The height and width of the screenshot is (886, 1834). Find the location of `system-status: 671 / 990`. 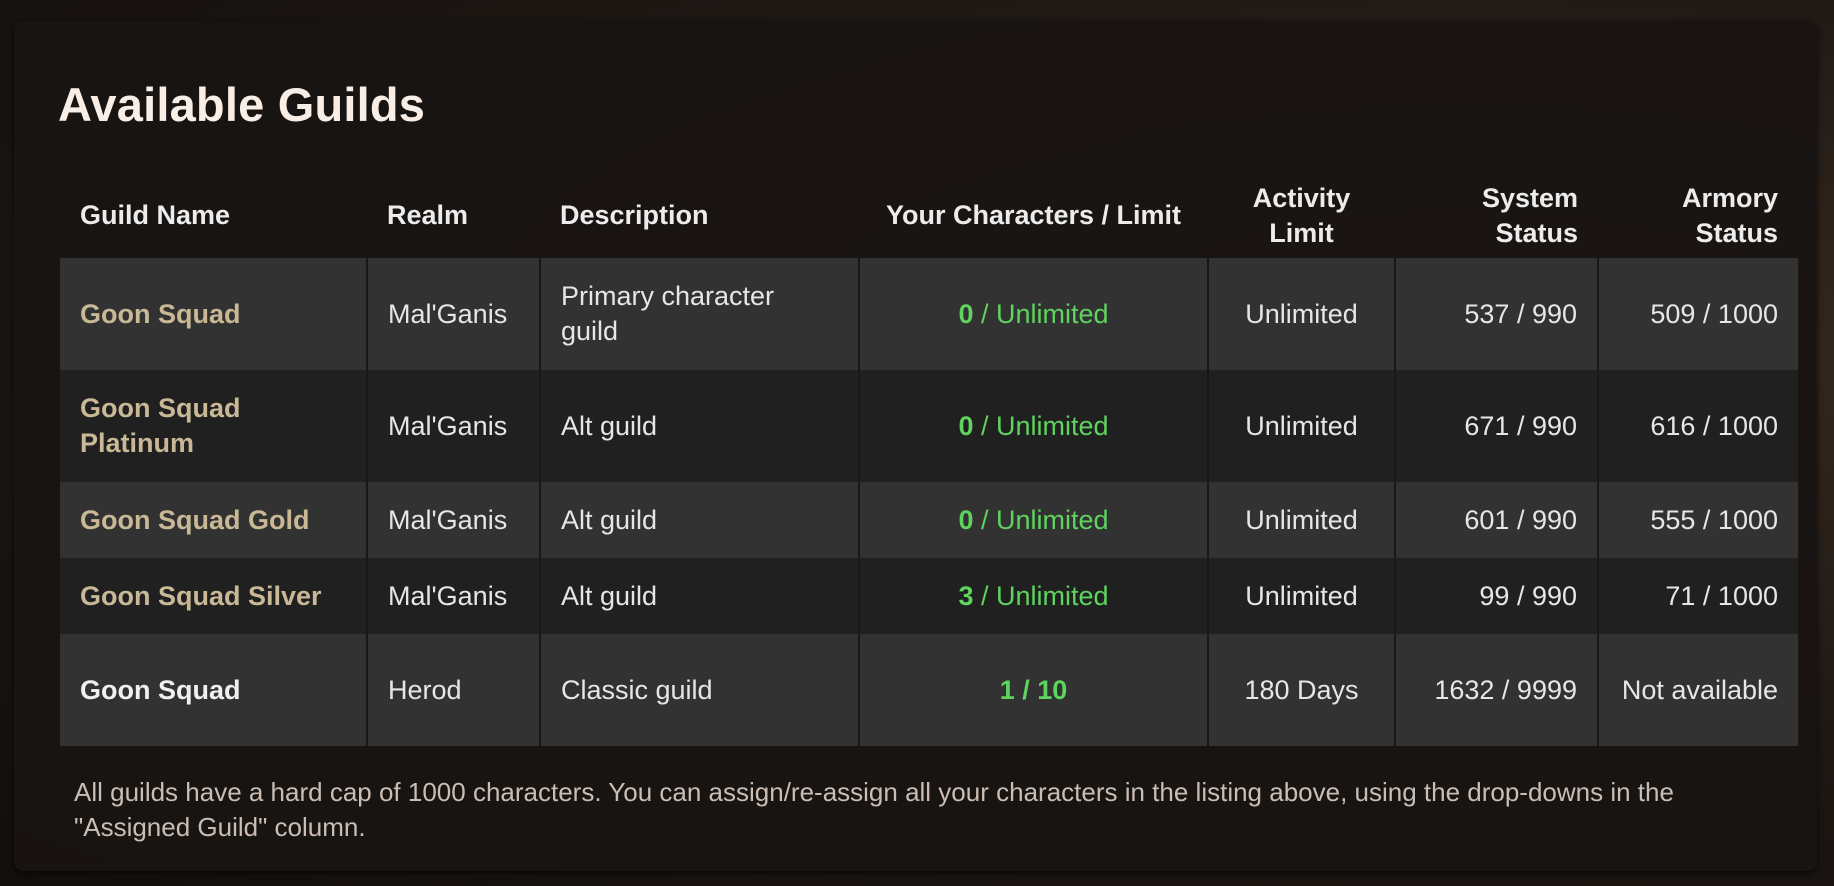

system-status: 671 / 990 is located at coordinates (1496, 426).